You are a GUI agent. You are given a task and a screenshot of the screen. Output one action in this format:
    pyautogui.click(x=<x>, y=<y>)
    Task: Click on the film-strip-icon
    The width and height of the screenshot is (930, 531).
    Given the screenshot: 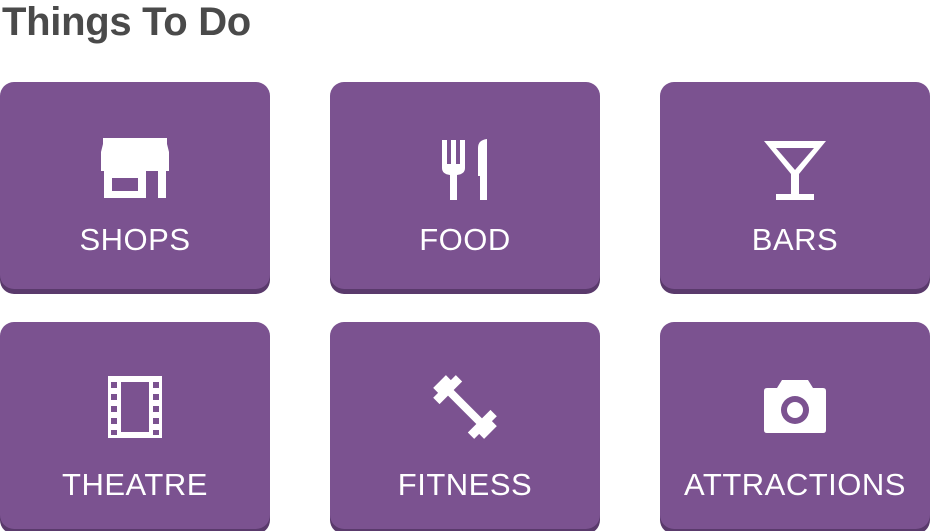 What is the action you would take?
    pyautogui.click(x=135, y=407)
    